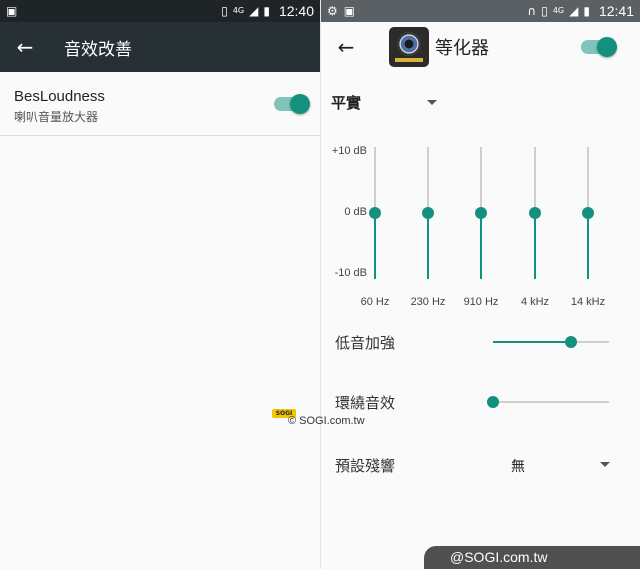 This screenshot has height=569, width=640. What do you see at coordinates (518, 466) in the screenshot?
I see `reverb-dropdown: 無` at bounding box center [518, 466].